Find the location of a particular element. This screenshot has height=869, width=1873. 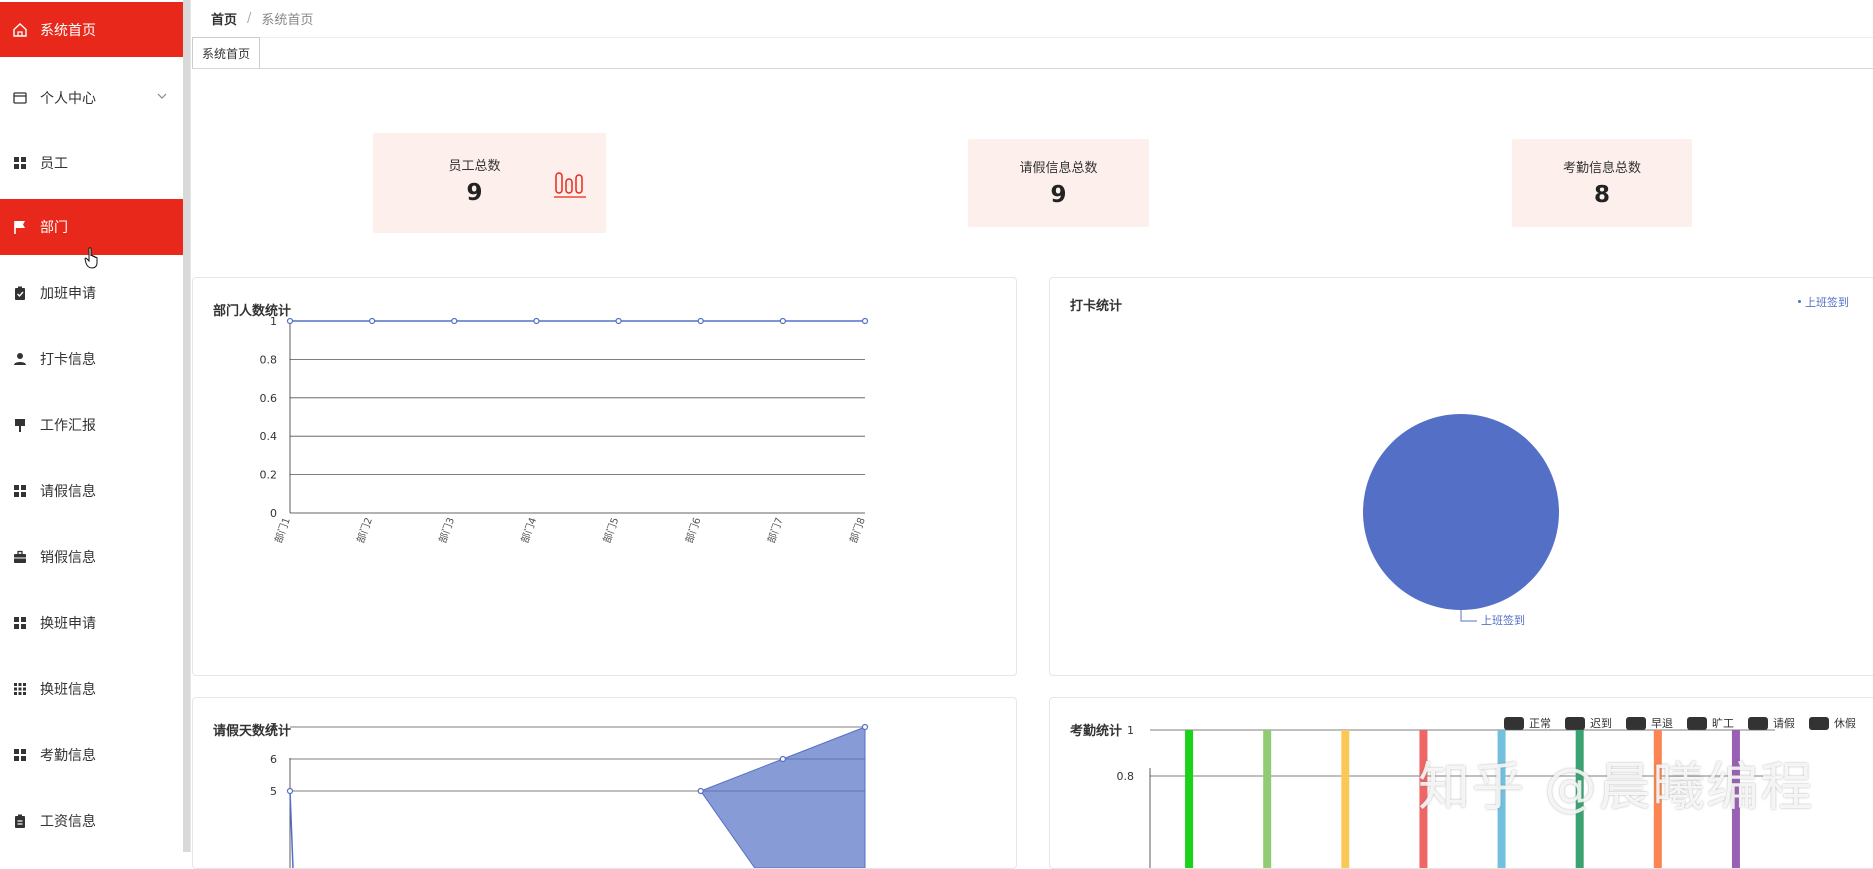

sidebar-item-attendance: 考勤信息 is located at coordinates (95, 755).